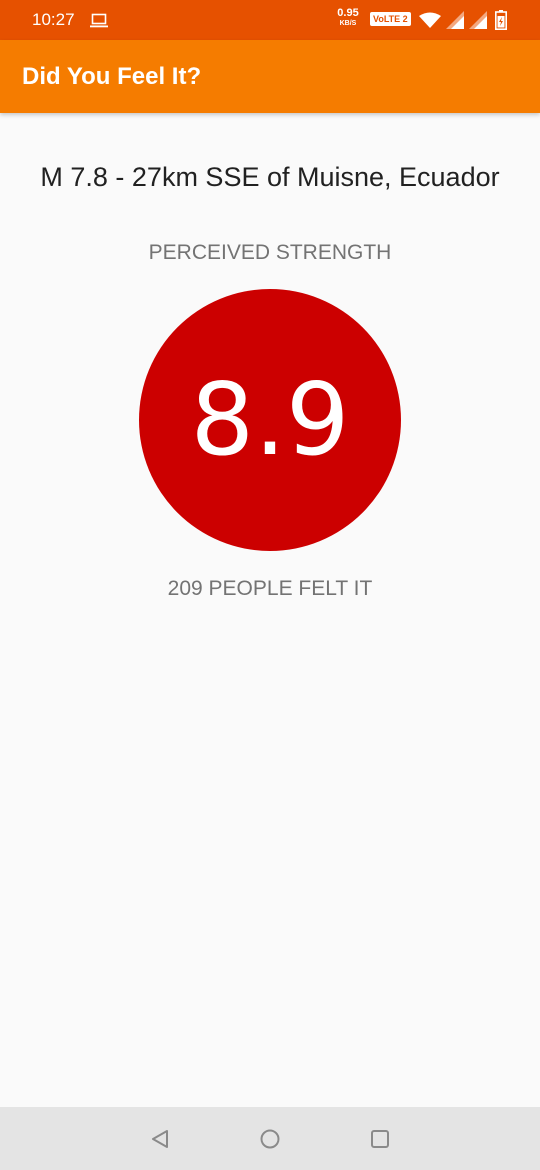 This screenshot has width=540, height=1170. What do you see at coordinates (270, 588) in the screenshot?
I see `felt-count: 209 PEOPLE FELT IT` at bounding box center [270, 588].